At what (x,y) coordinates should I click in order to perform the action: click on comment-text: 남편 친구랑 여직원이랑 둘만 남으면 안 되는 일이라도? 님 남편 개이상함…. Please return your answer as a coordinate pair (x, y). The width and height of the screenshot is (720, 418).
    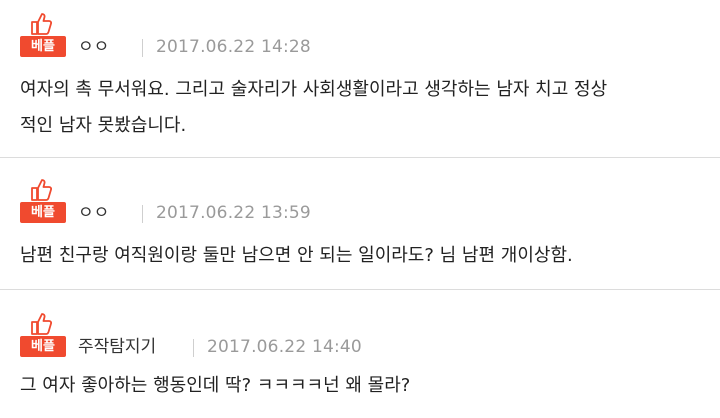
    Looking at the image, I should click on (365, 256).